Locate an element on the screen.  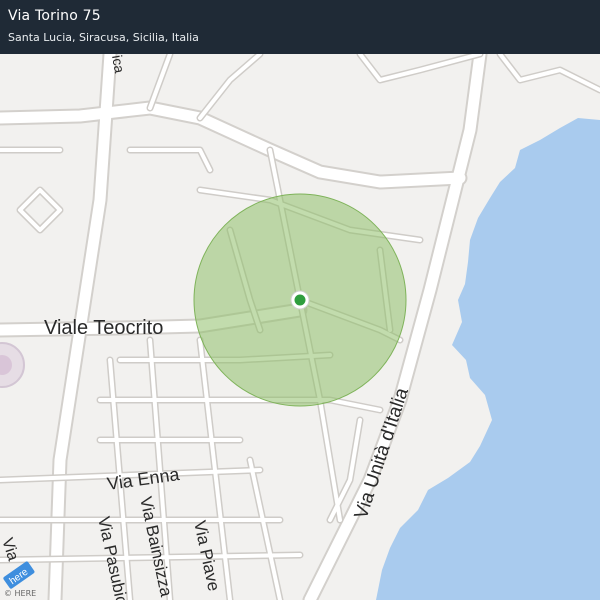
street-label-viale-teocrito: Viale Teocrito is located at coordinates (103, 328).